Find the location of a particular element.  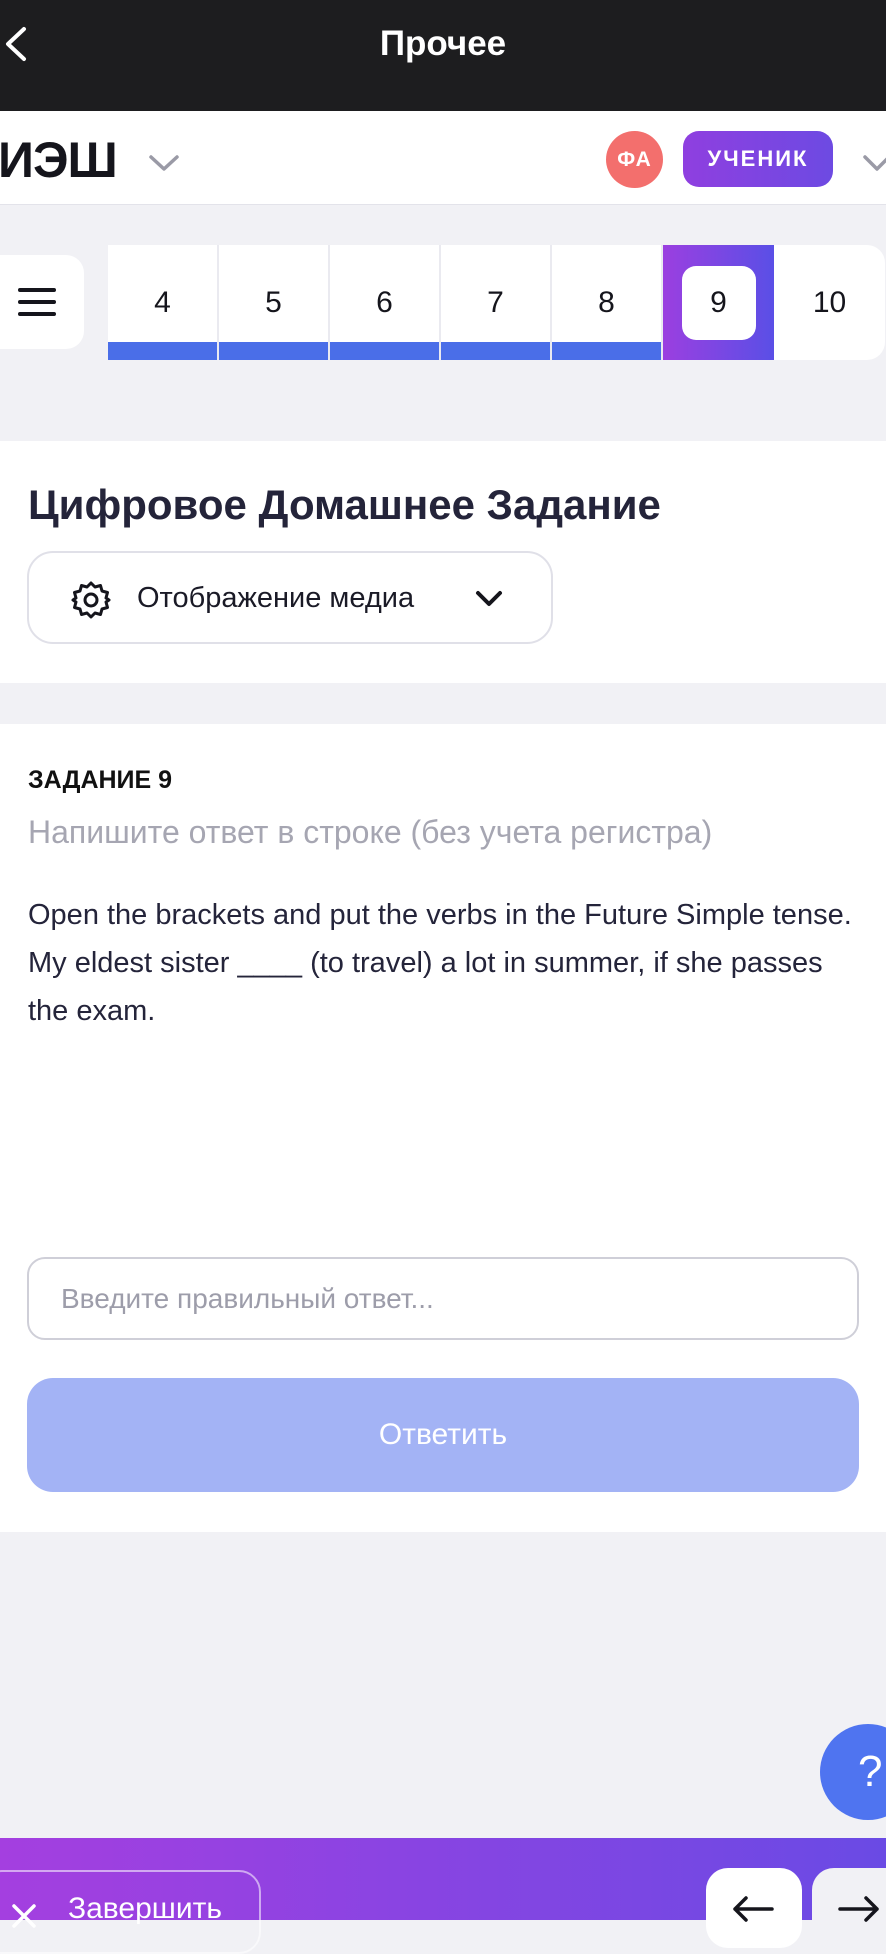

arrow-right-icon is located at coordinates (858, 1909).